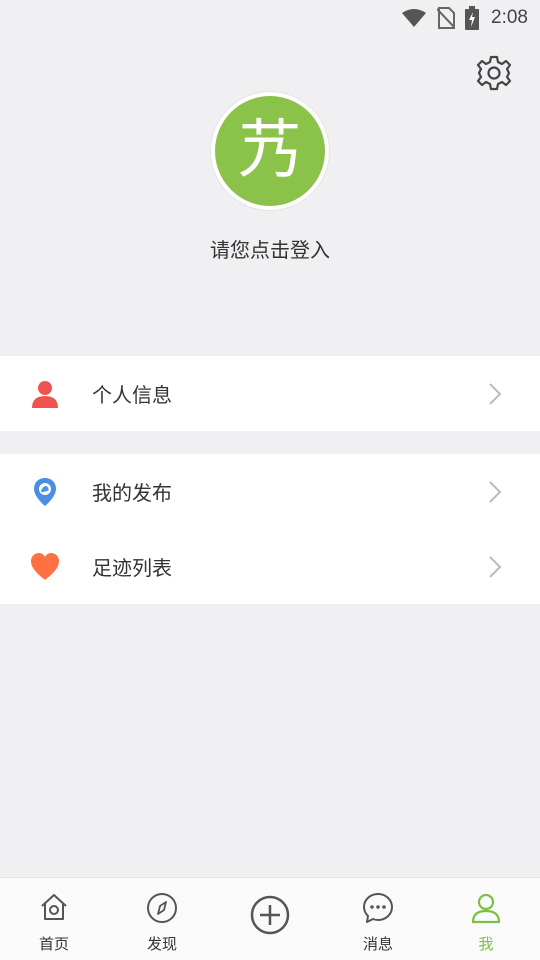  What do you see at coordinates (486, 908) in the screenshot?
I see `user-icon` at bounding box center [486, 908].